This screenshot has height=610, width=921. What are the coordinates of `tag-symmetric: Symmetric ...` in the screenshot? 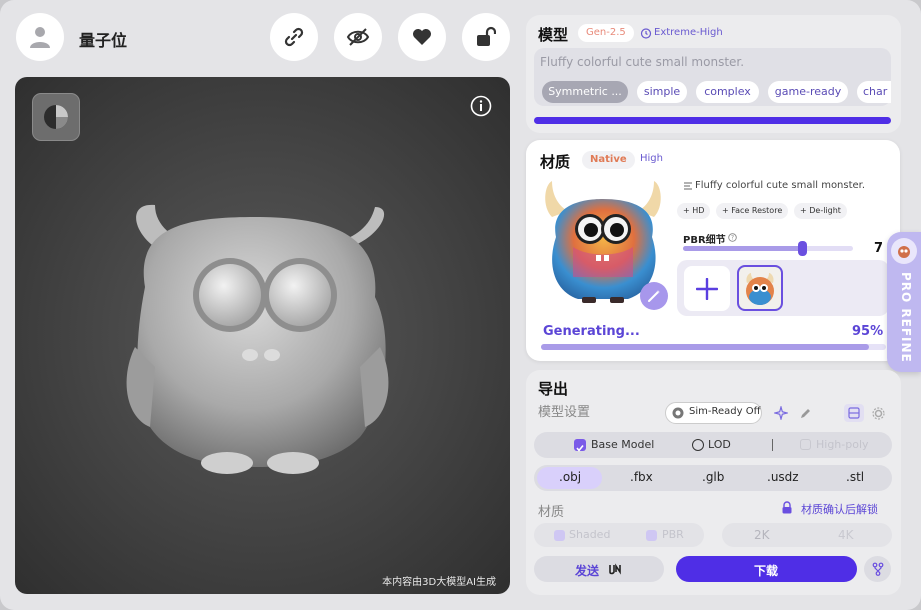 It's located at (585, 92).